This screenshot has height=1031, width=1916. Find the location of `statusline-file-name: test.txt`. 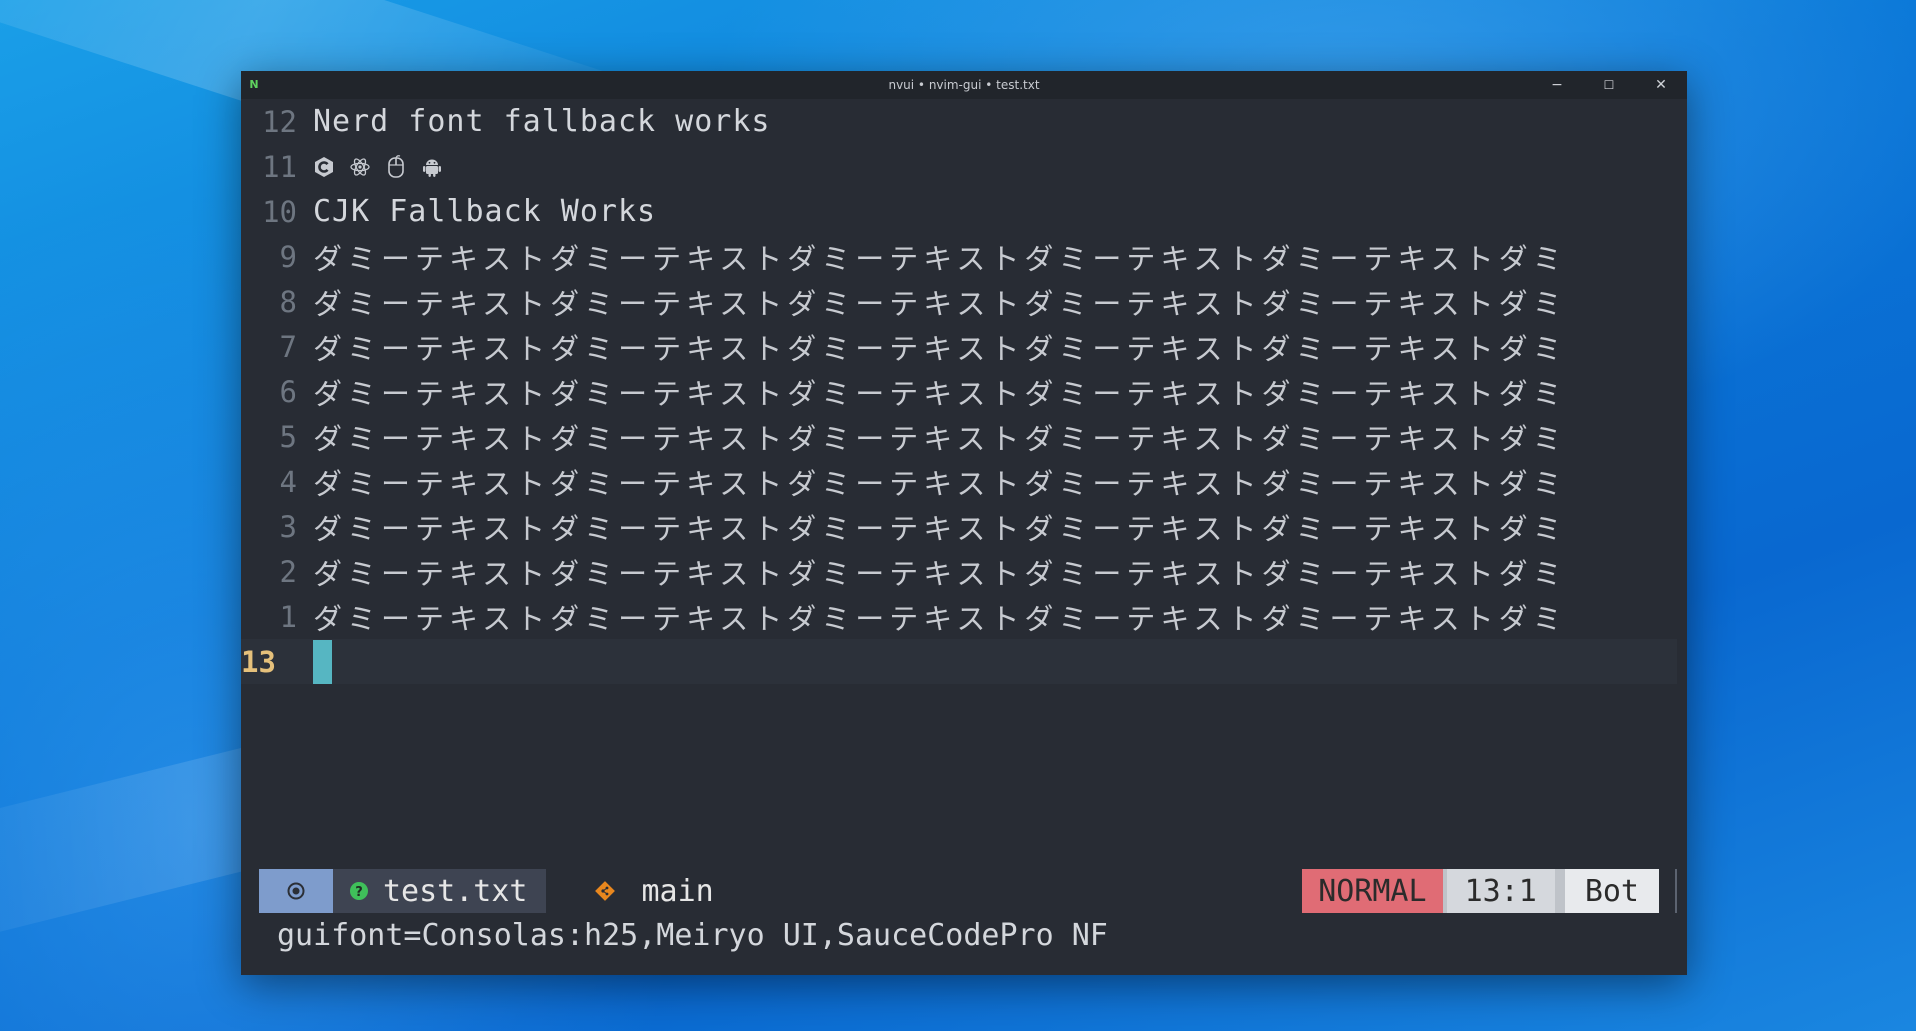

statusline-file-name: test.txt is located at coordinates (455, 891).